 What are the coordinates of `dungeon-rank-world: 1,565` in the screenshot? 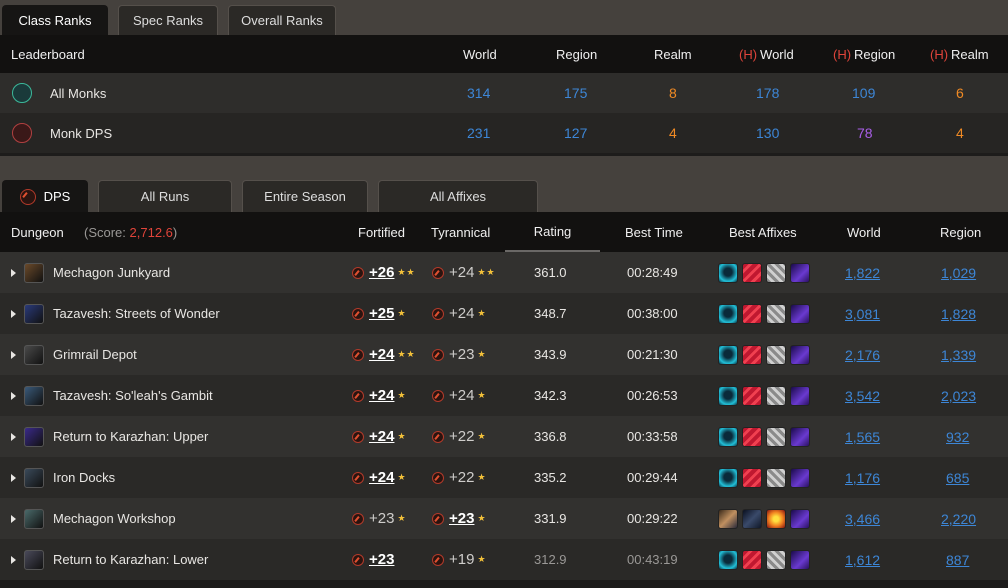 It's located at (862, 436).